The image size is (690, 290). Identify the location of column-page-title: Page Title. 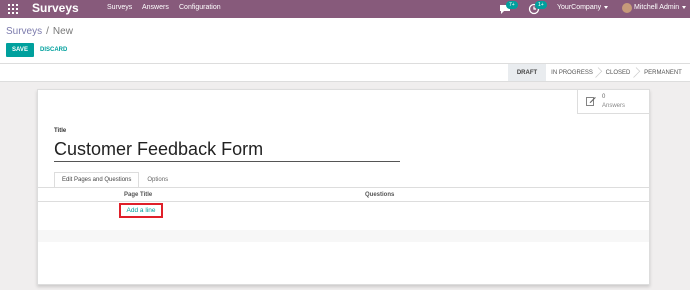
(138, 195).